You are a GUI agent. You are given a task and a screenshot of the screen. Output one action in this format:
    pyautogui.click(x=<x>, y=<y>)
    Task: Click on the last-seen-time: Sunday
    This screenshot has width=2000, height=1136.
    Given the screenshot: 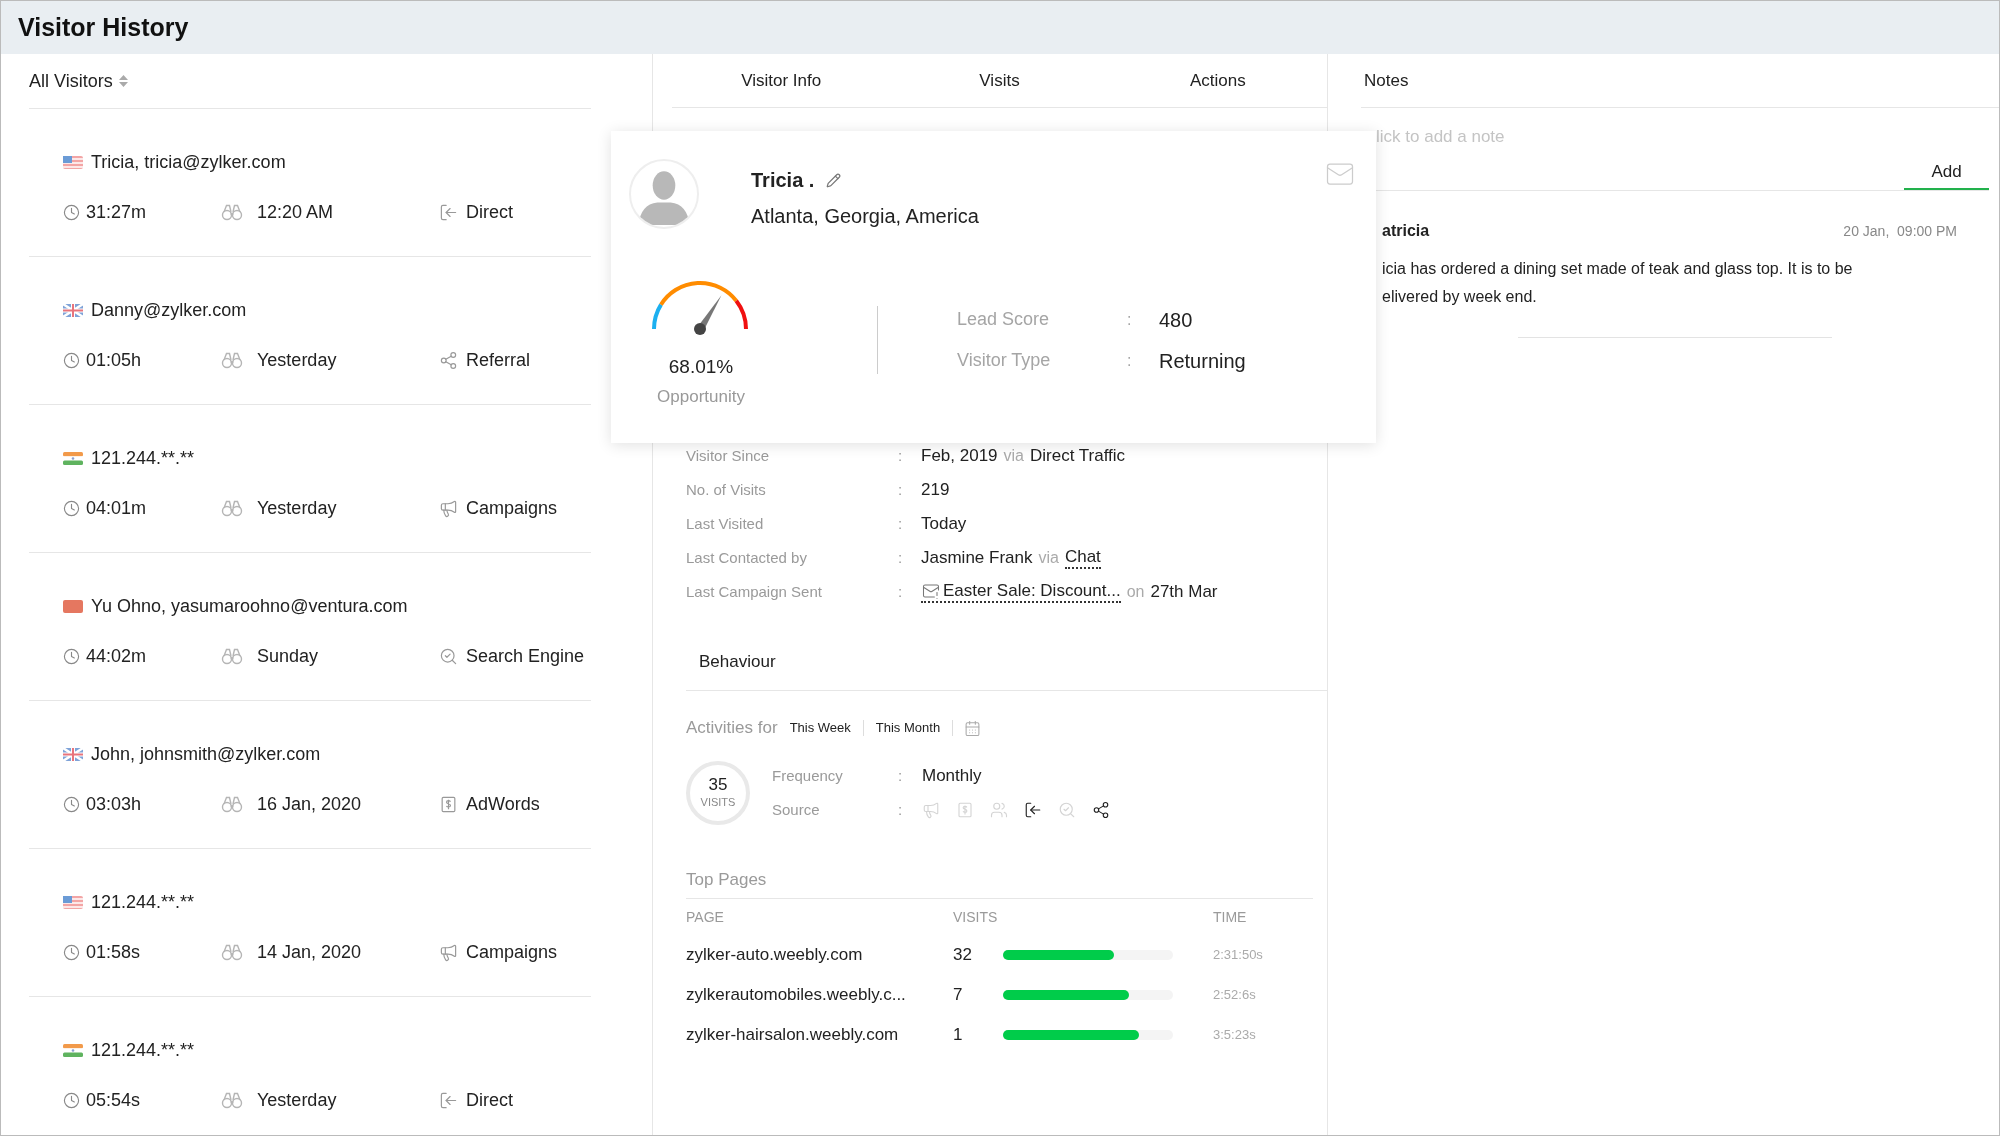 What is the action you would take?
    pyautogui.click(x=288, y=656)
    